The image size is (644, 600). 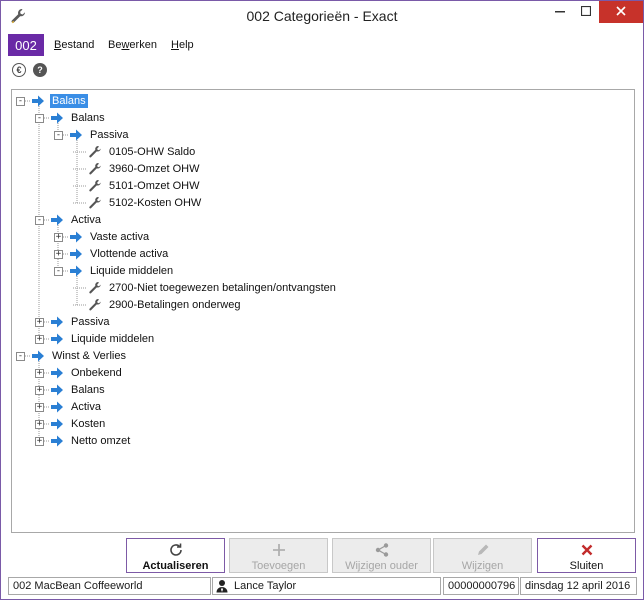 What do you see at coordinates (100, 441) in the screenshot?
I see `tree-node-label: Netto omzet` at bounding box center [100, 441].